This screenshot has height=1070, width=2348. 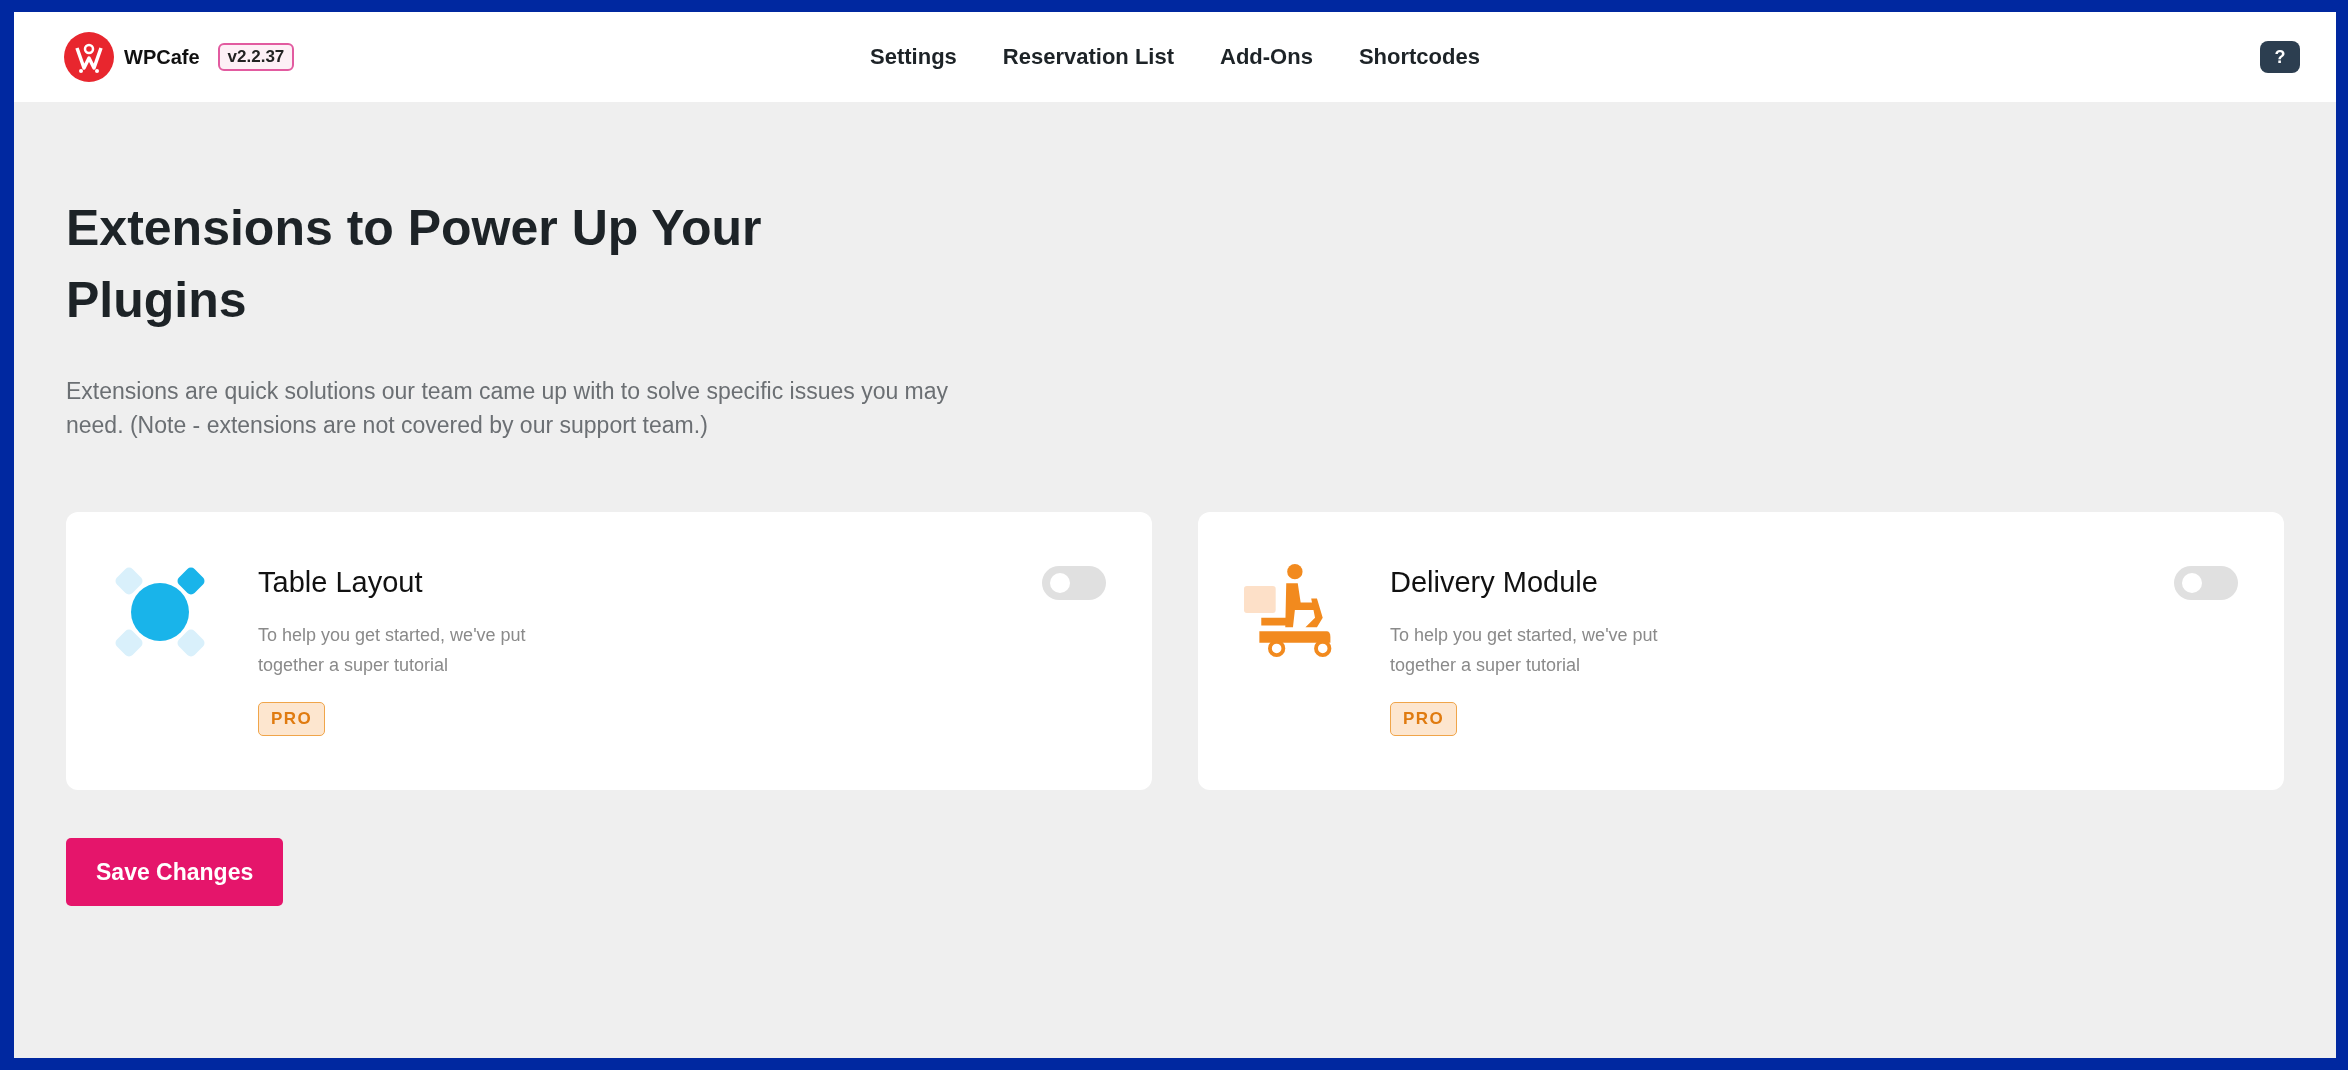 I want to click on page-title: Extensions to Power Up Your Plugins, so click(x=414, y=264).